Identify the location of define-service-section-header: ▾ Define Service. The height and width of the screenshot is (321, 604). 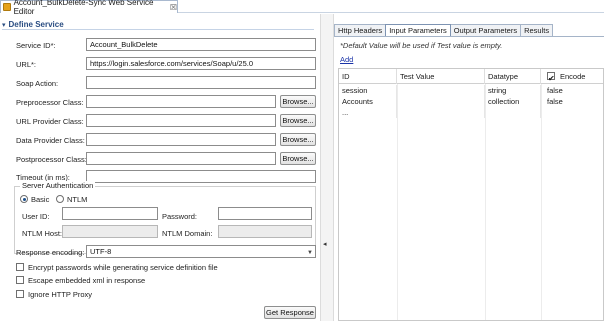
(158, 25).